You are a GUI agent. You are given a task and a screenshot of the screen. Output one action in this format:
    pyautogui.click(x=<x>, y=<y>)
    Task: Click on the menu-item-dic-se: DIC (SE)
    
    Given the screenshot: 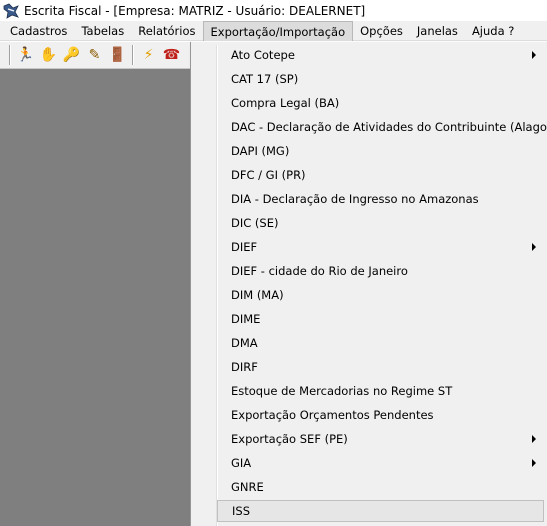 What is the action you would take?
    pyautogui.click(x=380, y=223)
    